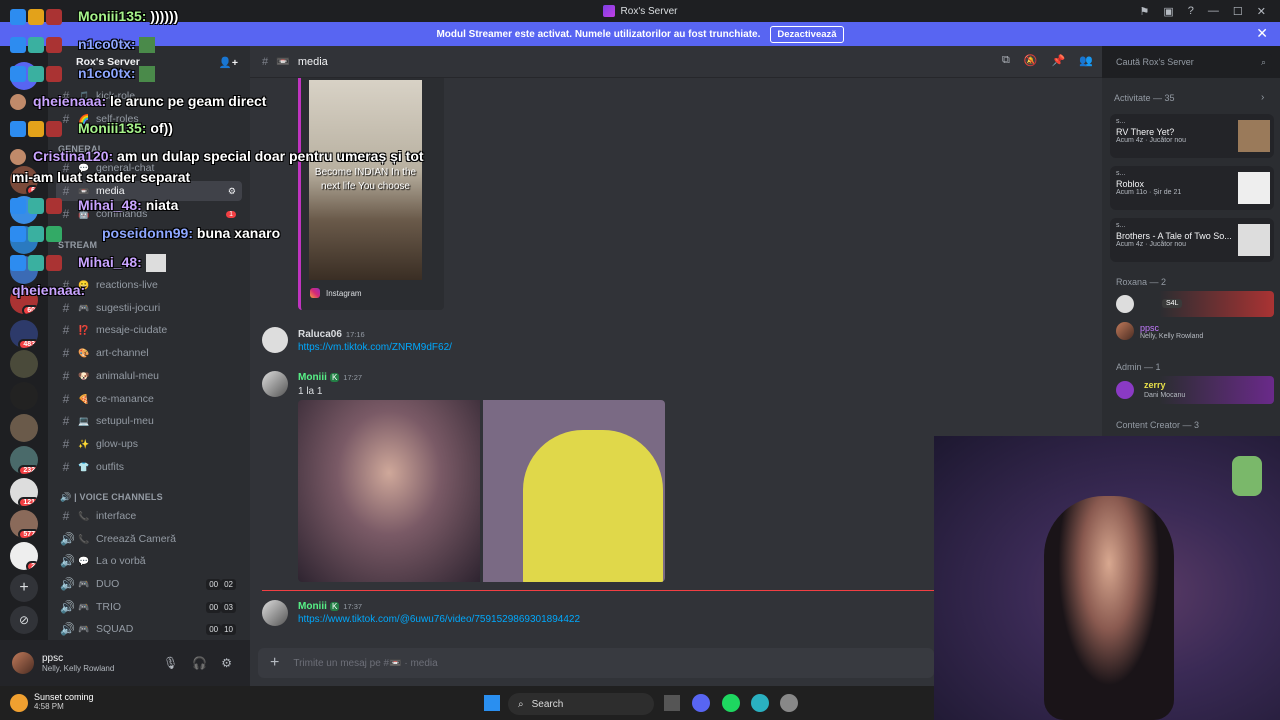  What do you see at coordinates (24, 588) in the screenshot?
I see `add-server-icon: +` at bounding box center [24, 588].